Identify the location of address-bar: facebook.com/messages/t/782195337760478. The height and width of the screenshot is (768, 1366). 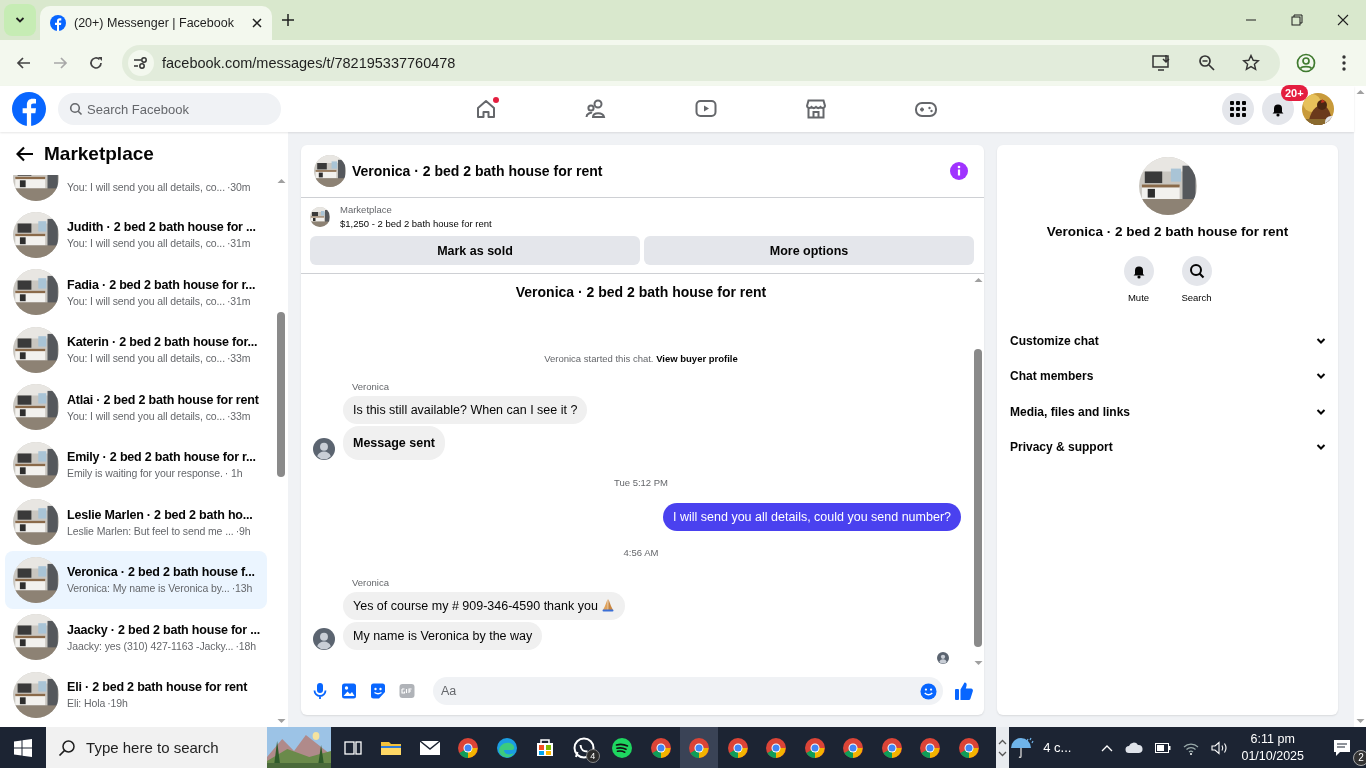
(701, 63).